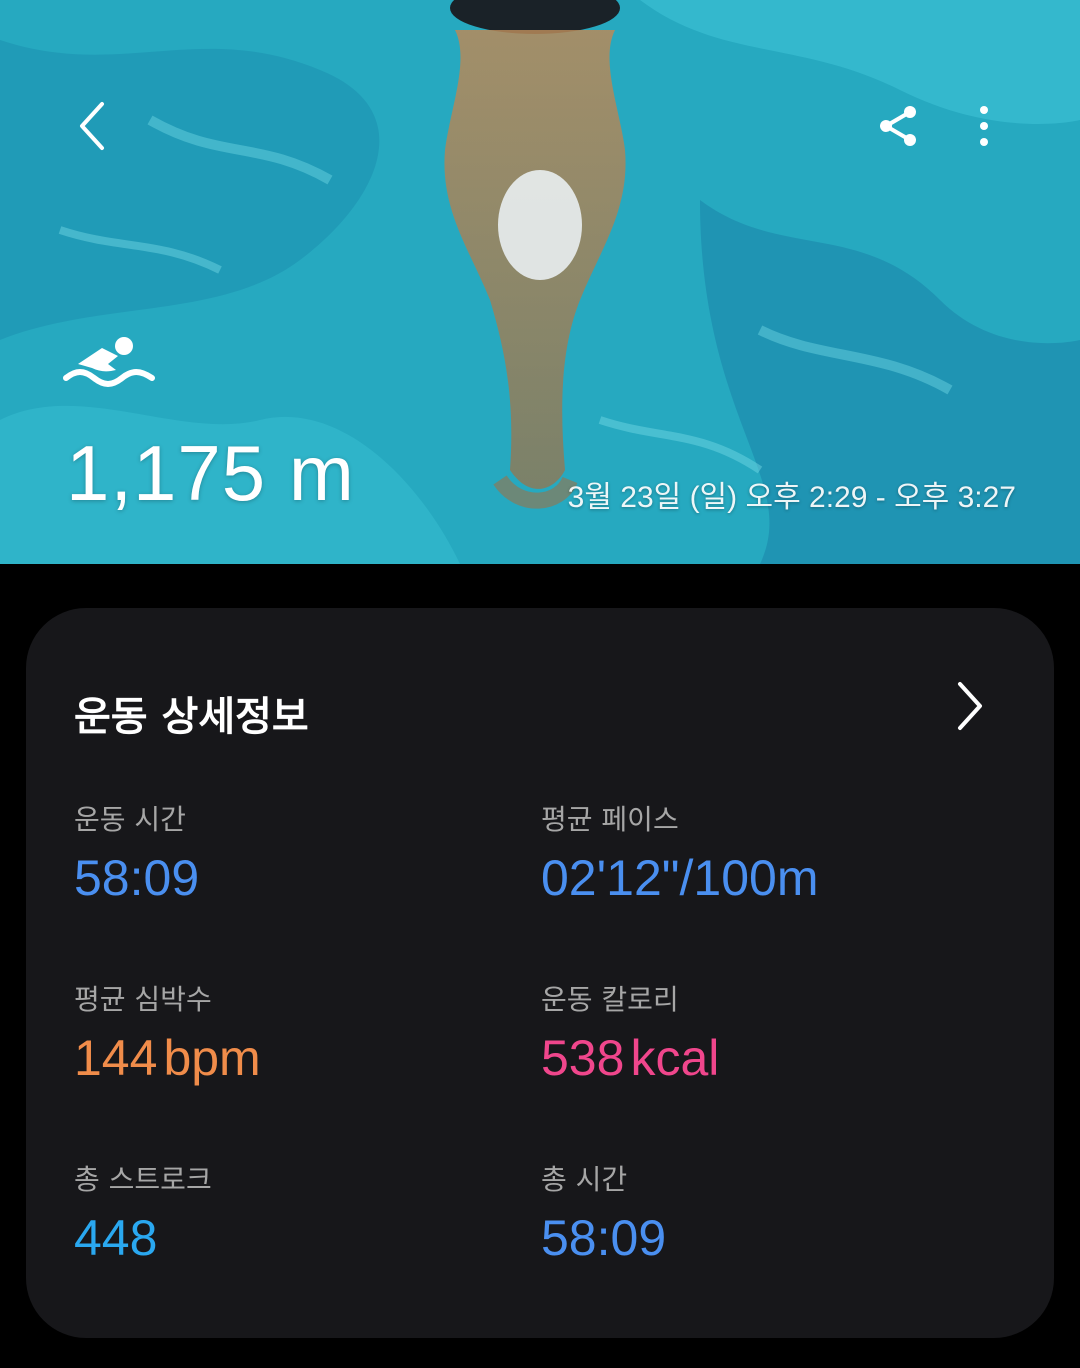  Describe the element at coordinates (116, 1058) in the screenshot. I see `stat-number: 144` at that location.